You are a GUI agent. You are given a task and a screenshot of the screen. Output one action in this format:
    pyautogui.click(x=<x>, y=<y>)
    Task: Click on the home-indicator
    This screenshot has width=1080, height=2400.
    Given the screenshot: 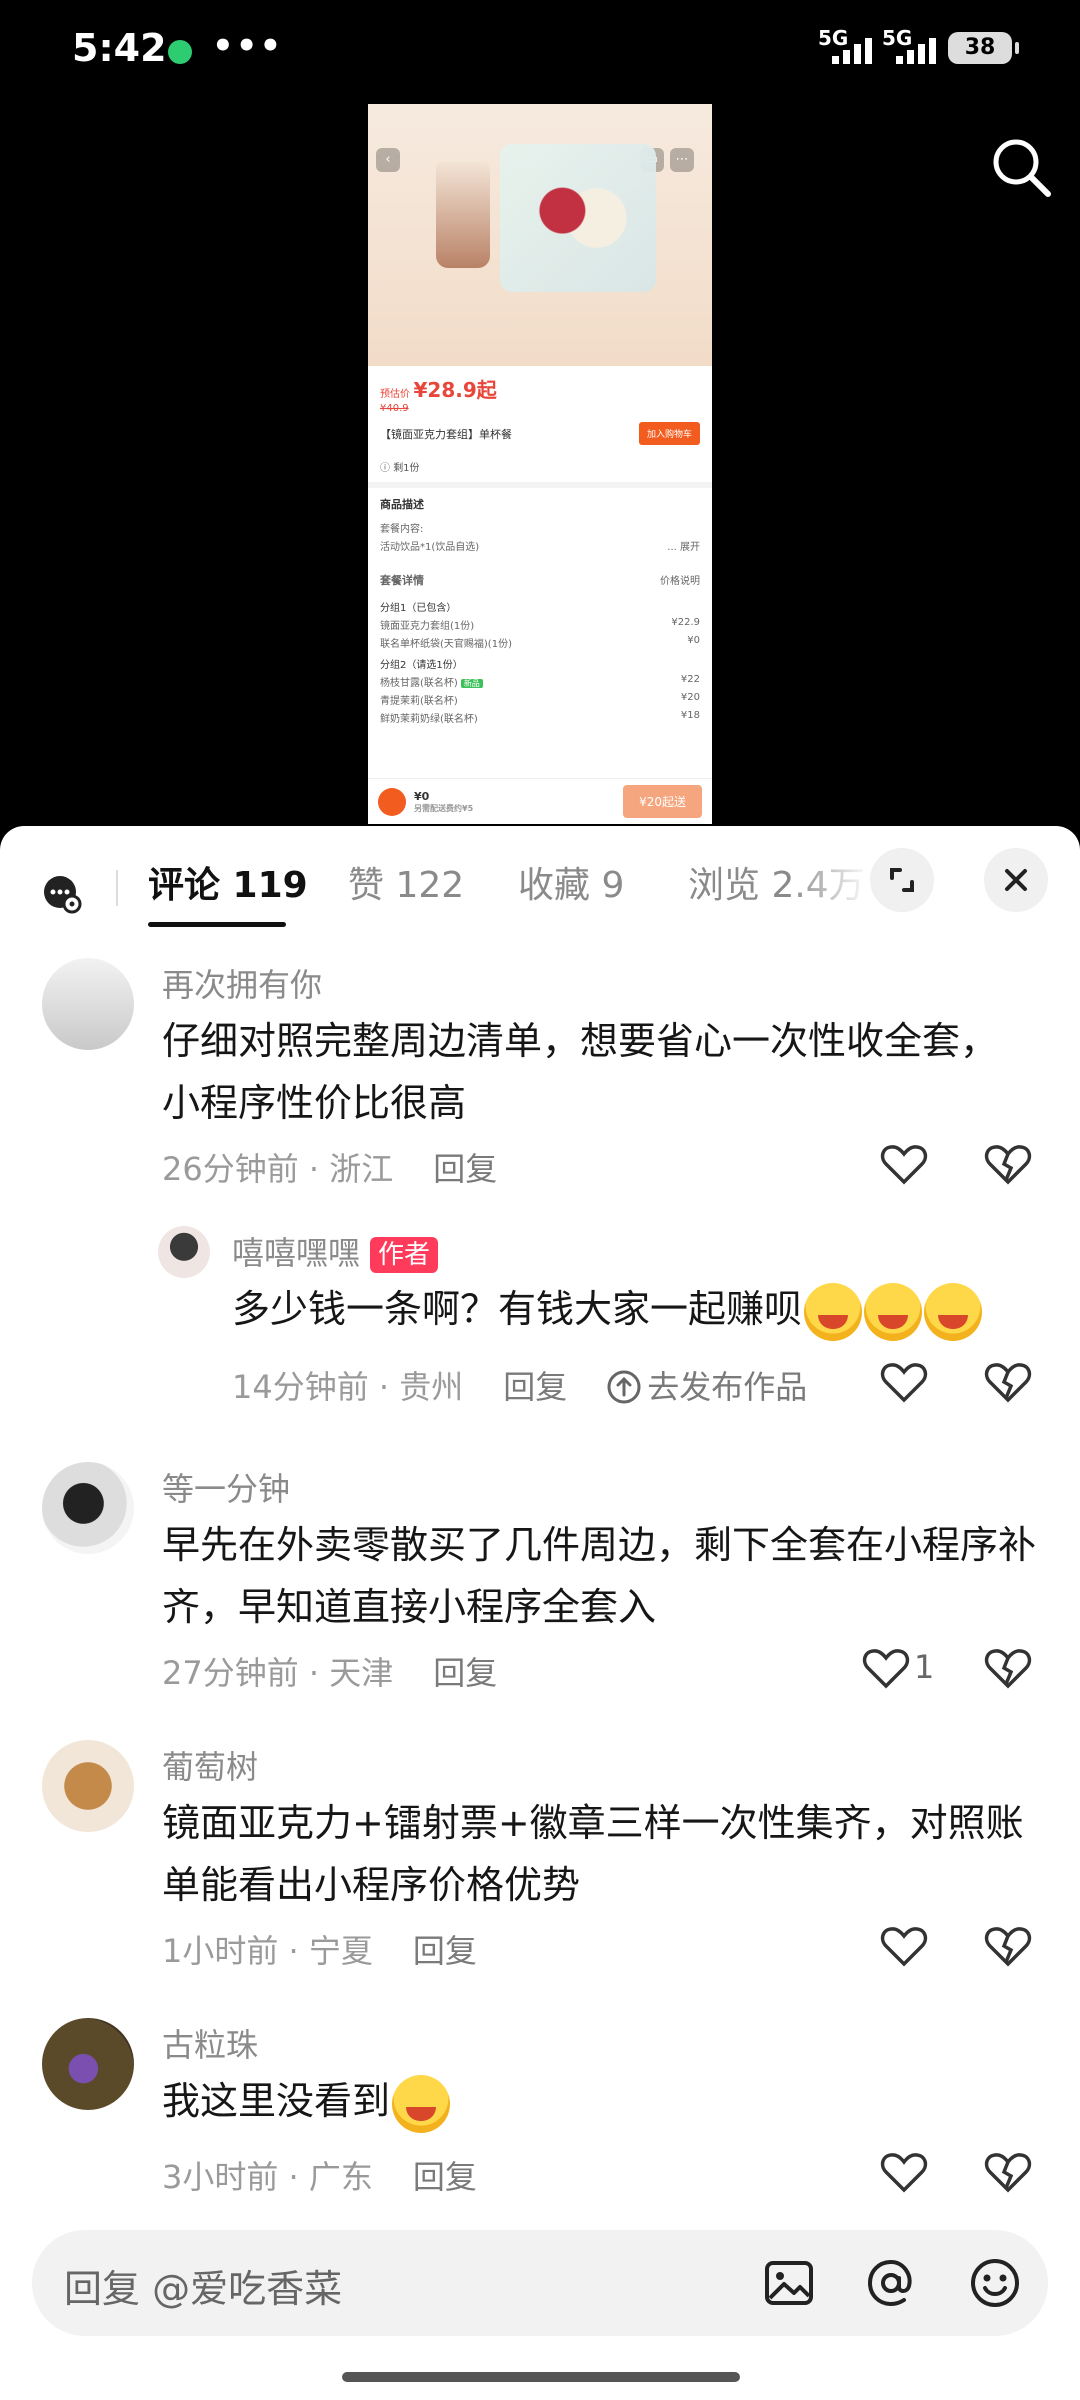 What is the action you would take?
    pyautogui.click(x=541, y=2377)
    